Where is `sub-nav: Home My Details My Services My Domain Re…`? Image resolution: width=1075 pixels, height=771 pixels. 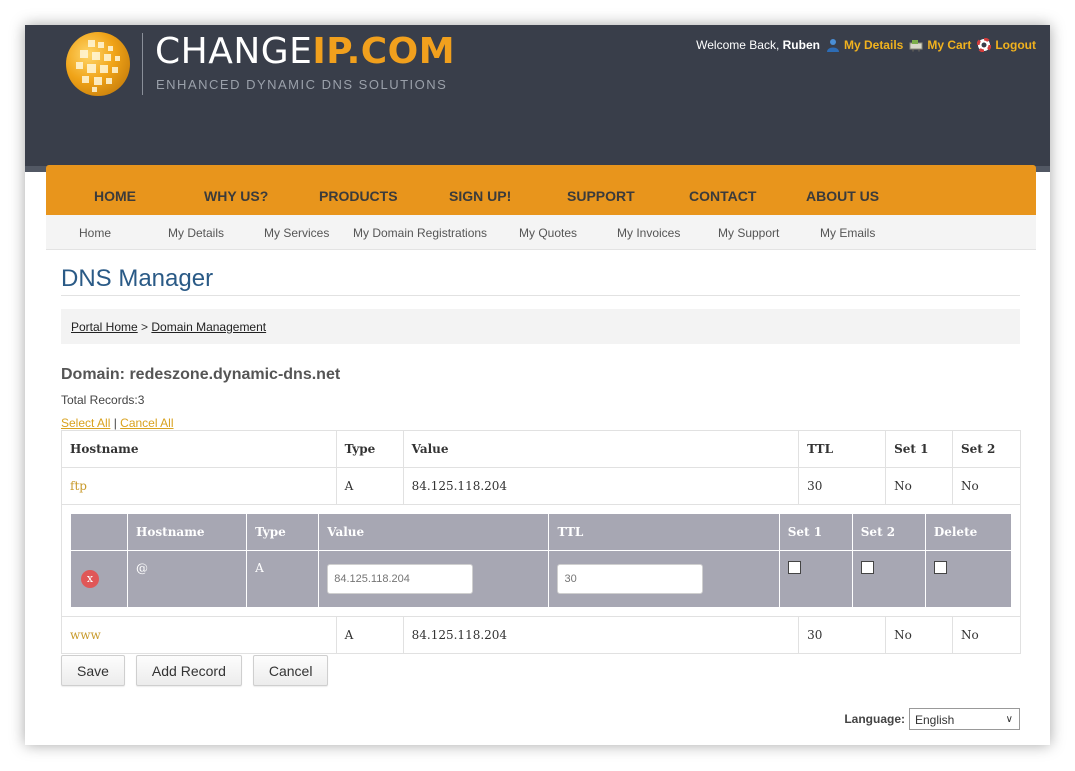 sub-nav: Home My Details My Services My Domain Re… is located at coordinates (541, 232).